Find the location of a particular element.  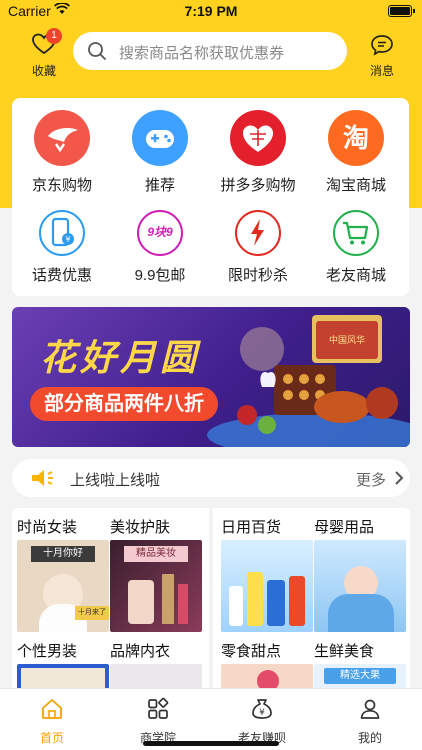

nav-nine-nine: 9块9 9.9包邮 is located at coordinates (160, 247).